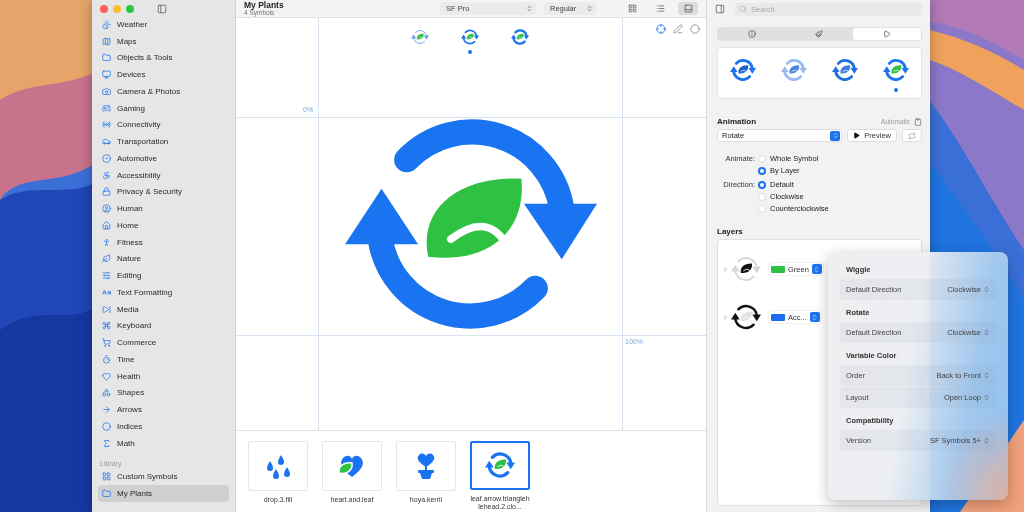  What do you see at coordinates (163, 141) in the screenshot?
I see `sidebar-item: Transportation` at bounding box center [163, 141].